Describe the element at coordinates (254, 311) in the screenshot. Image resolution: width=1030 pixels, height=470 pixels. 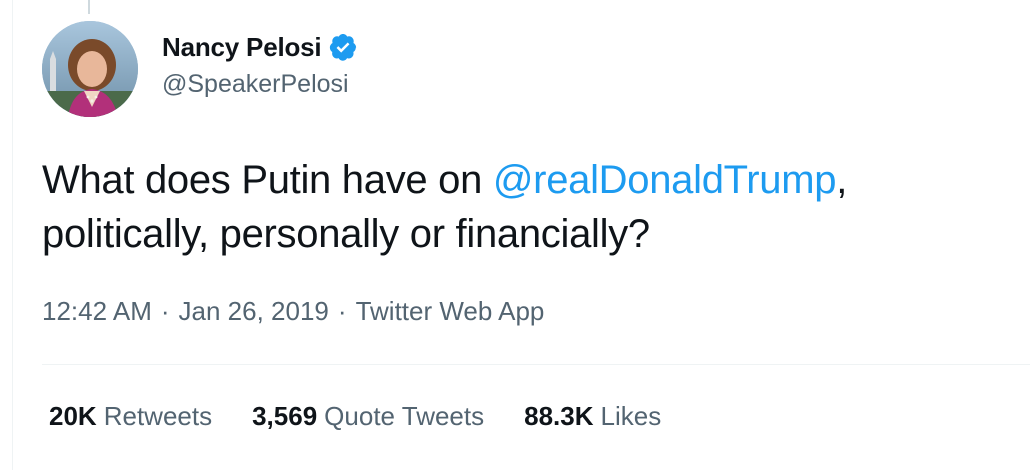
I see `tweet-date: Jan 26, 2019` at that location.